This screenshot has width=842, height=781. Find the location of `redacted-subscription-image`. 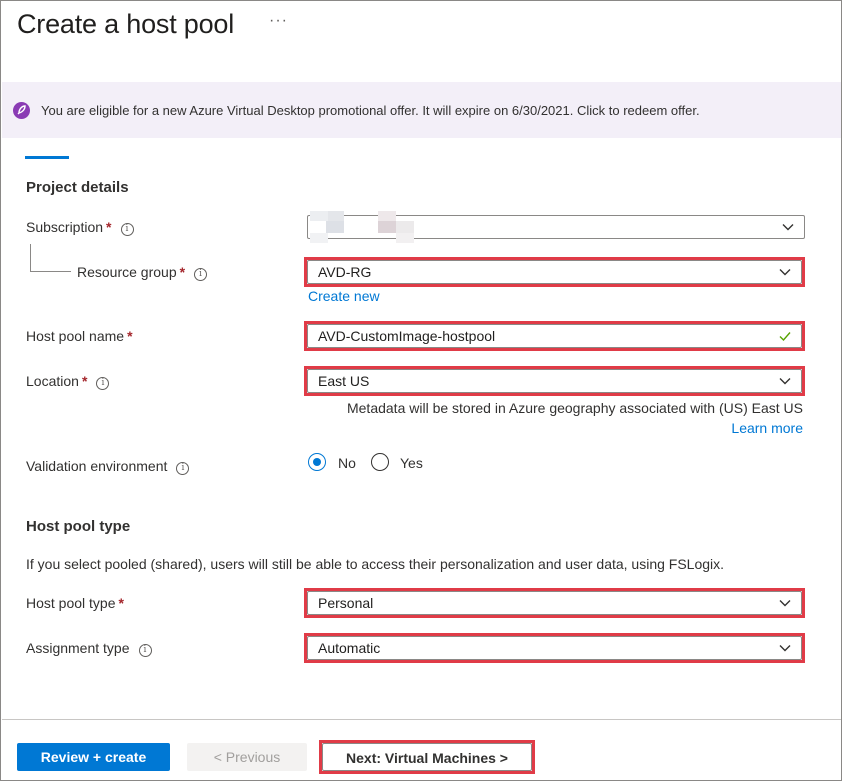

redacted-subscription-image is located at coordinates (365, 227).